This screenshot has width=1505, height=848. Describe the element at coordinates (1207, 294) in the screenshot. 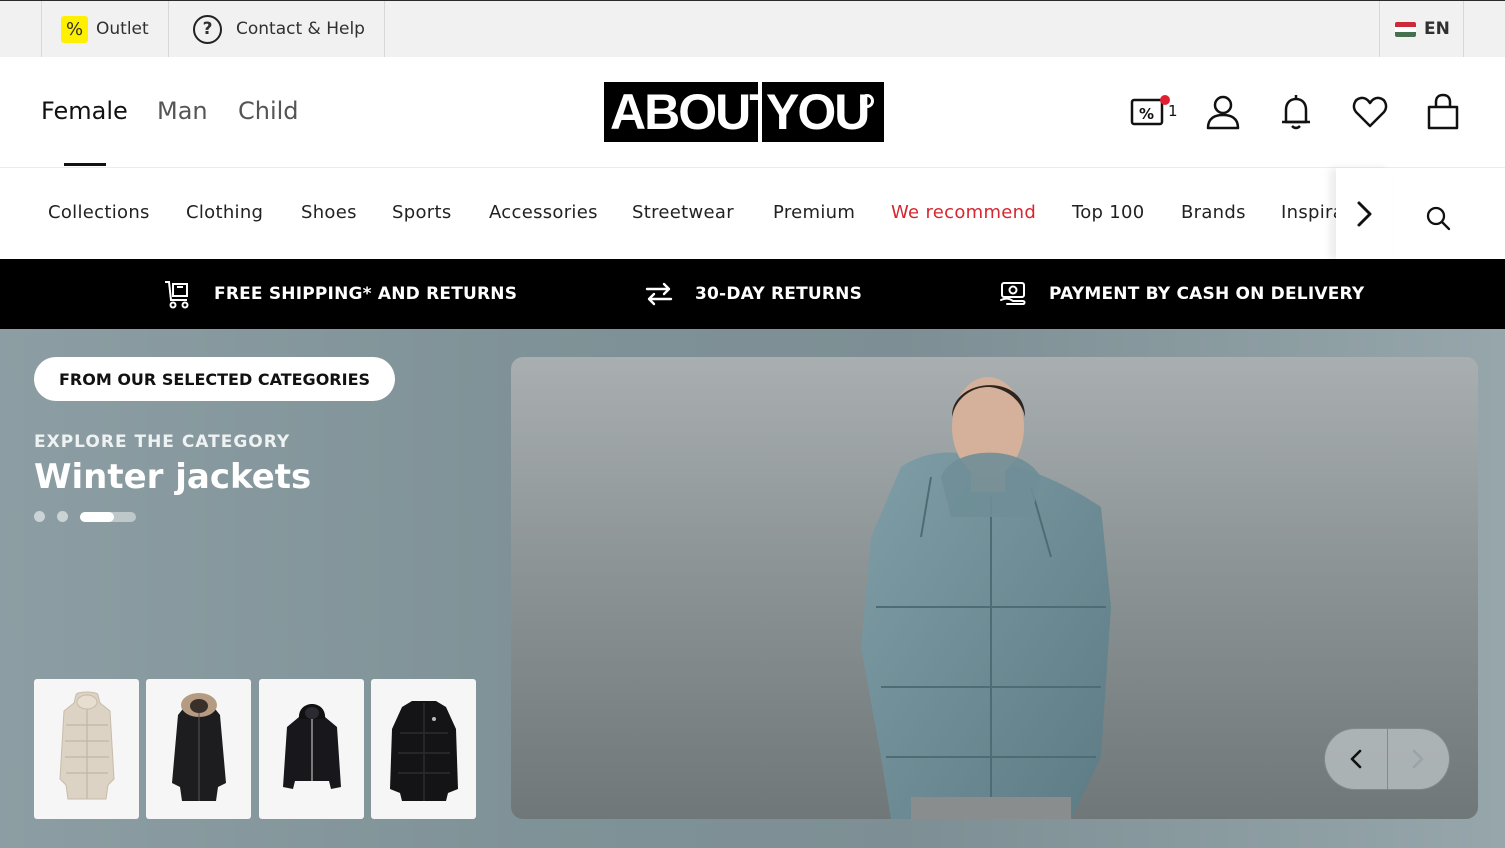

I see `promo-cash-on-delivery-label: PAYMENT BY CASH ON DELIVERY` at that location.